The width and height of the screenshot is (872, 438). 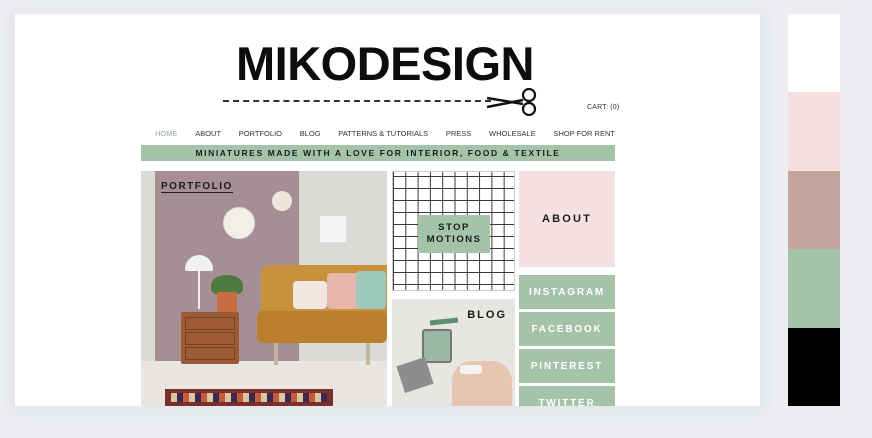 What do you see at coordinates (603, 107) in the screenshot?
I see `cart-link: CART: (0)` at bounding box center [603, 107].